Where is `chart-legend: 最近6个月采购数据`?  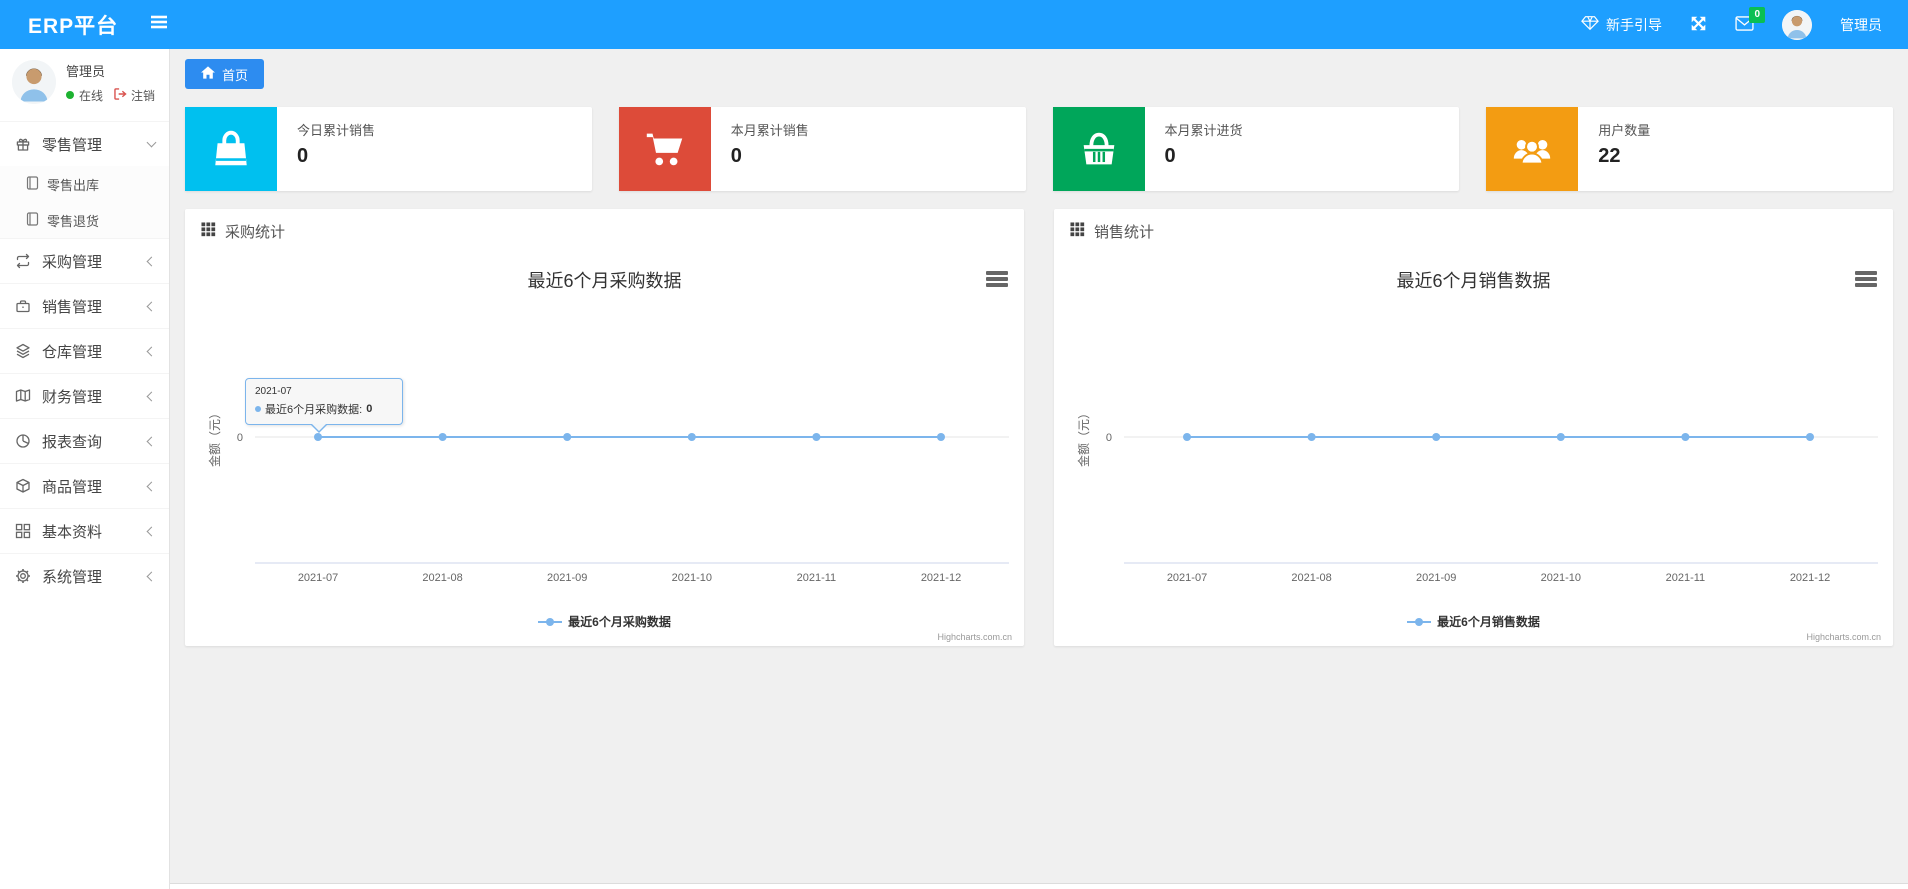
chart-legend: 最近6个月采购数据 is located at coordinates (604, 621).